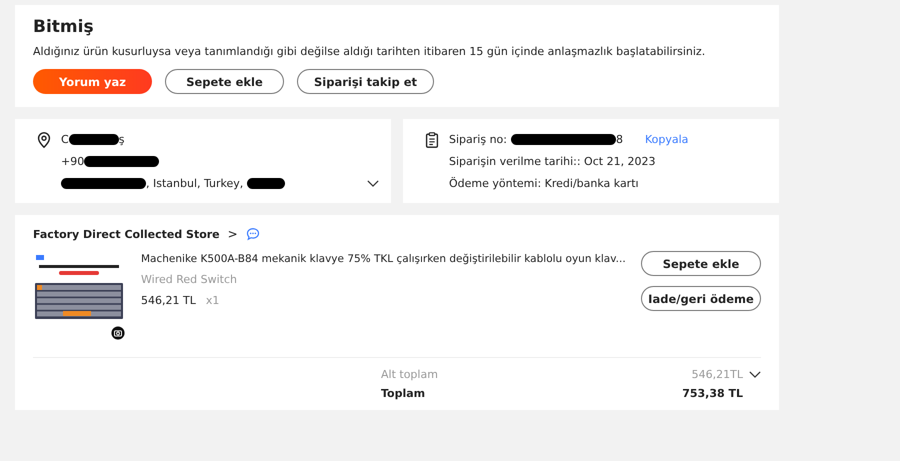 The height and width of the screenshot is (461, 900). I want to click on payment-method: Ödeme yöntemi: Kredi/banka kartı, so click(544, 183).